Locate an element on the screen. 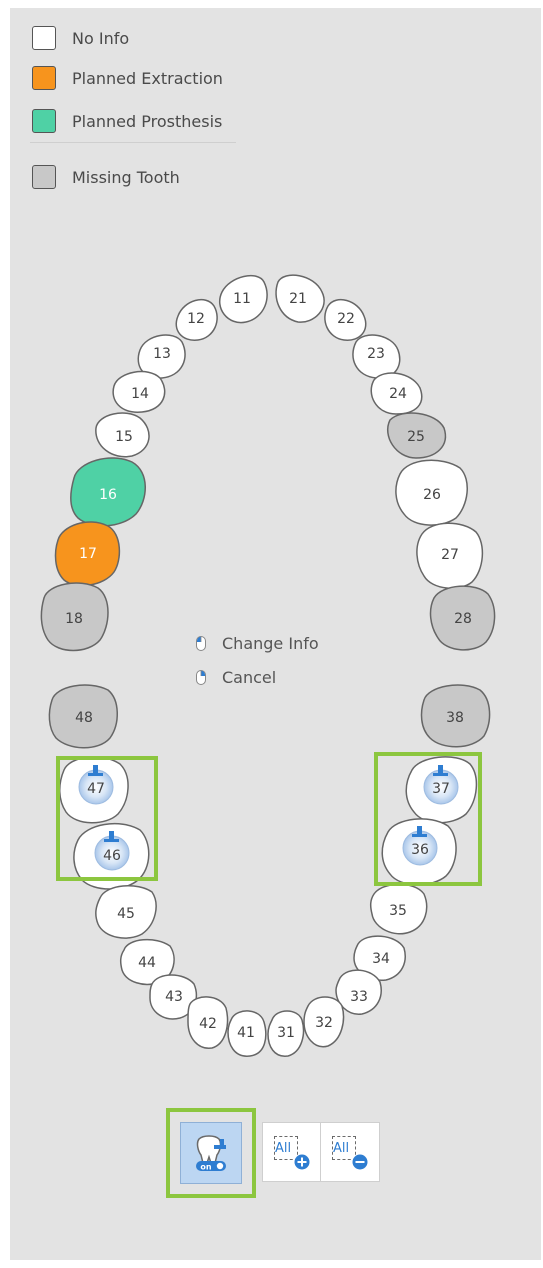 Image resolution: width=543 pixels, height=1268 pixels. tooth-number: 47 is located at coordinates (96, 789).